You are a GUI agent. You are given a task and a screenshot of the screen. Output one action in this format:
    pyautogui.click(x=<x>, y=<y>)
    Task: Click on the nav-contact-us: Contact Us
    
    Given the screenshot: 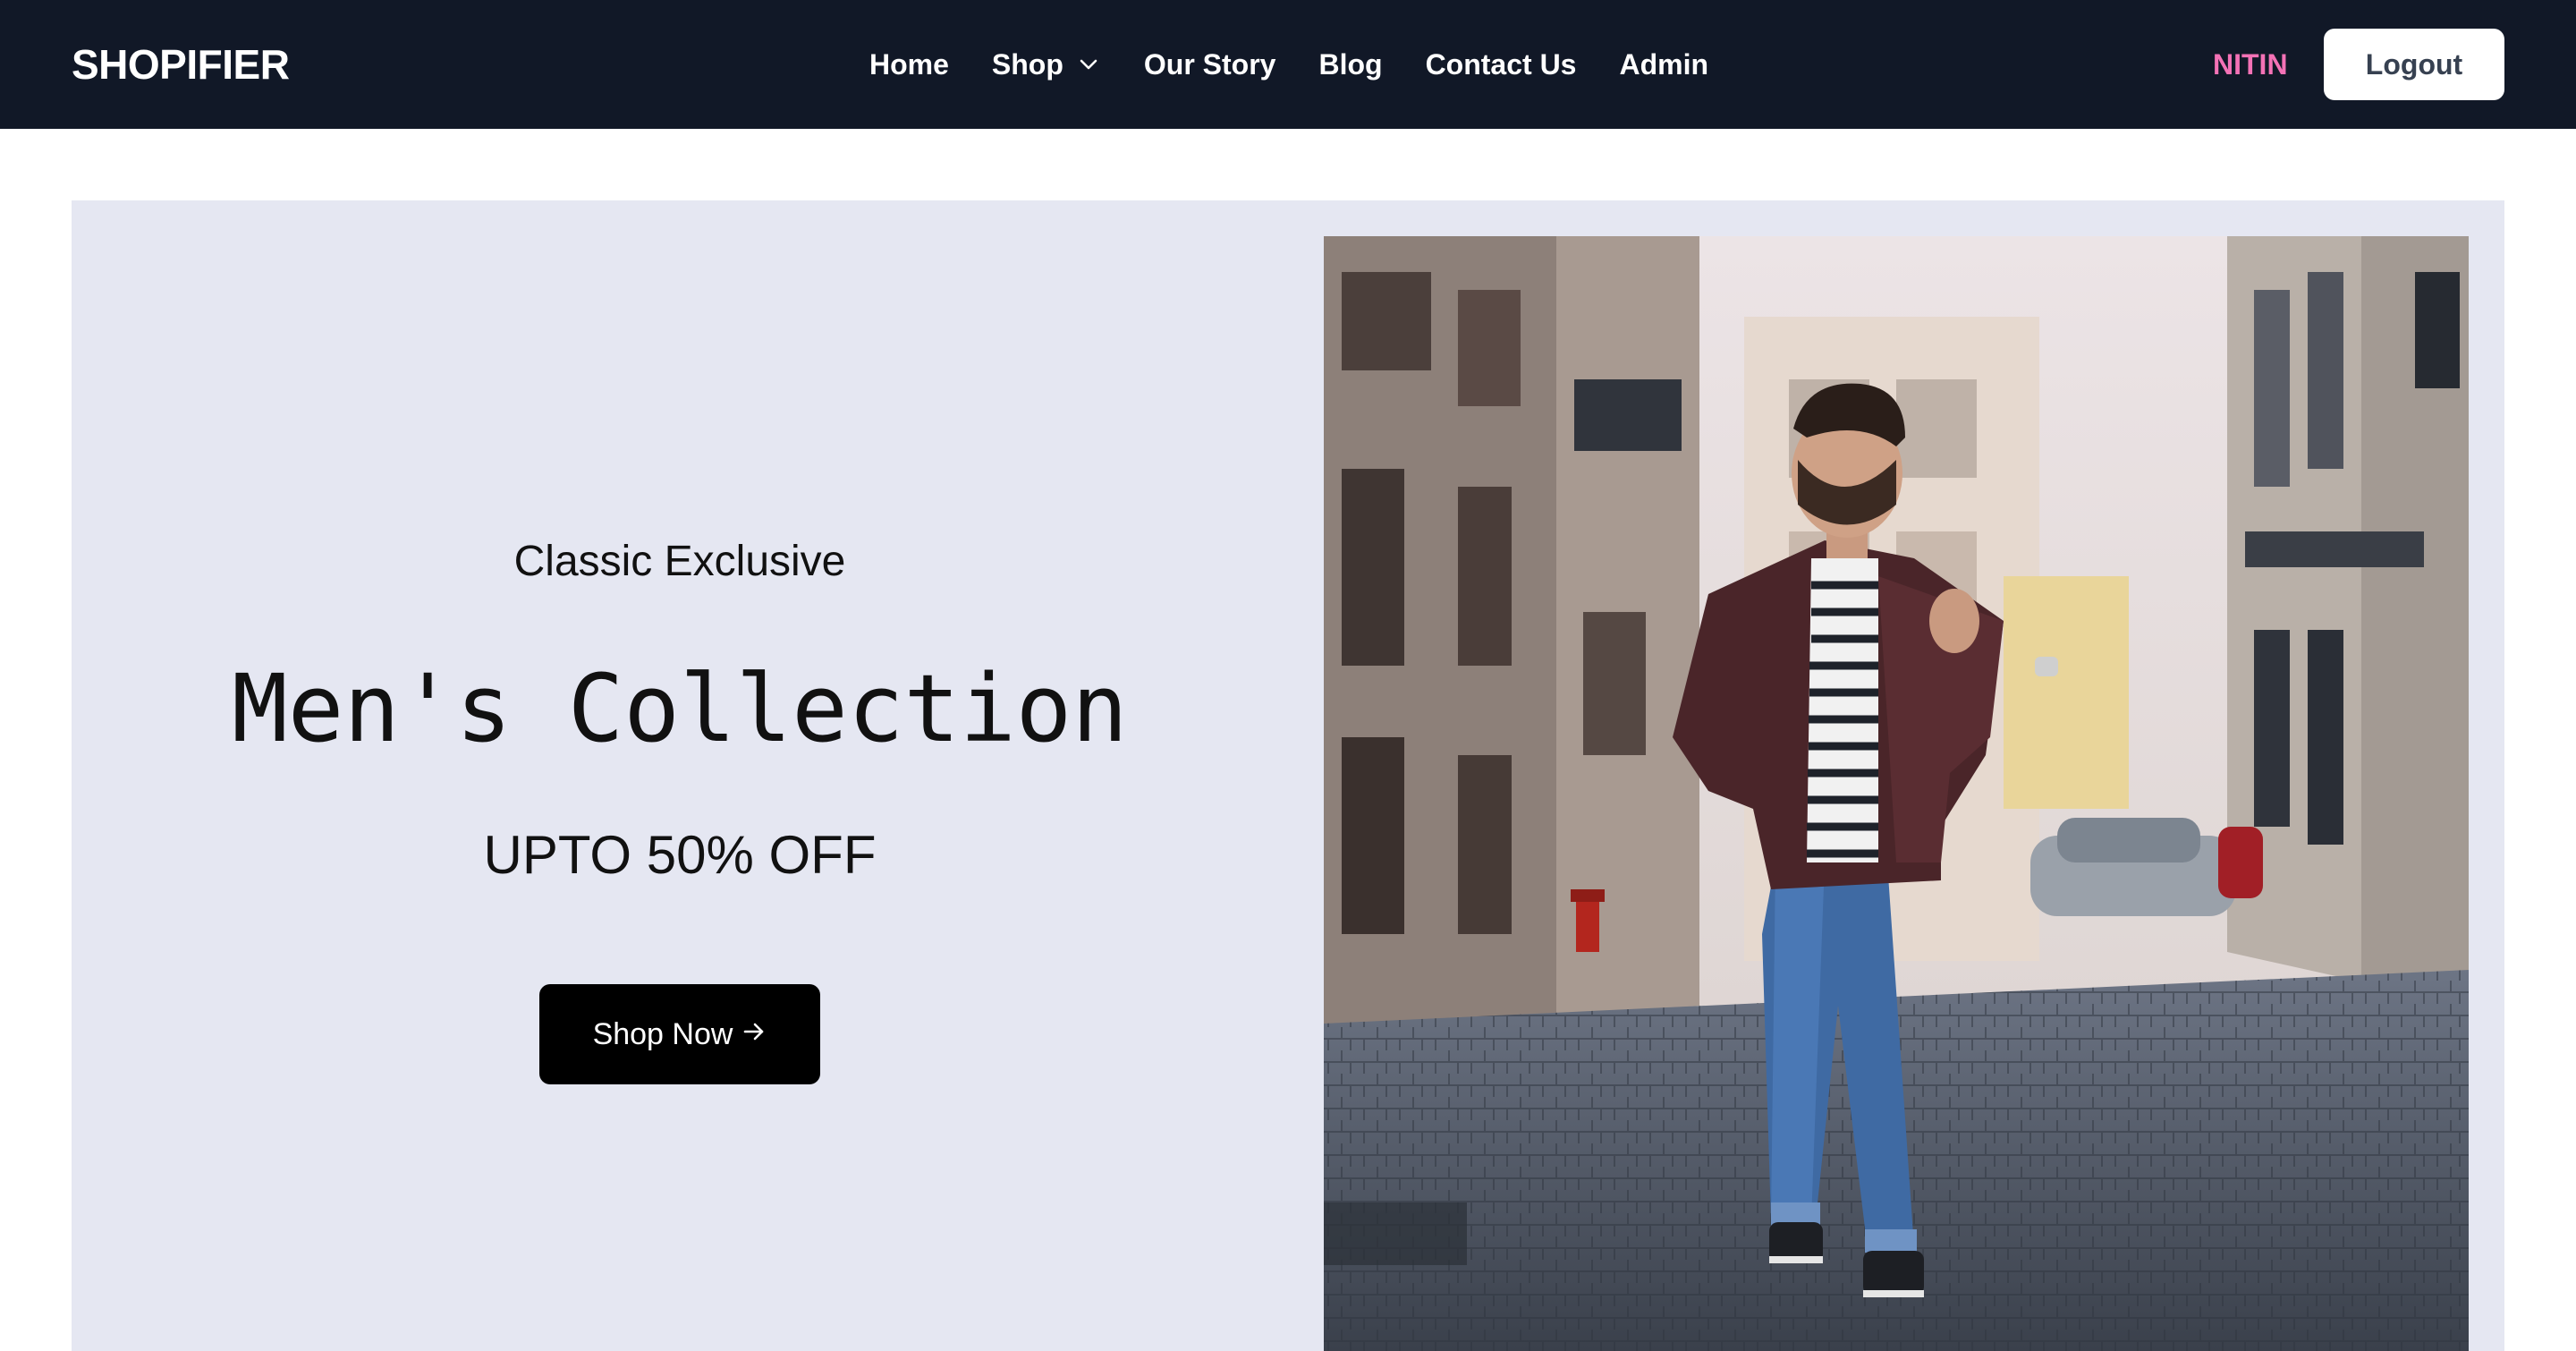 What is the action you would take?
    pyautogui.click(x=1501, y=64)
    